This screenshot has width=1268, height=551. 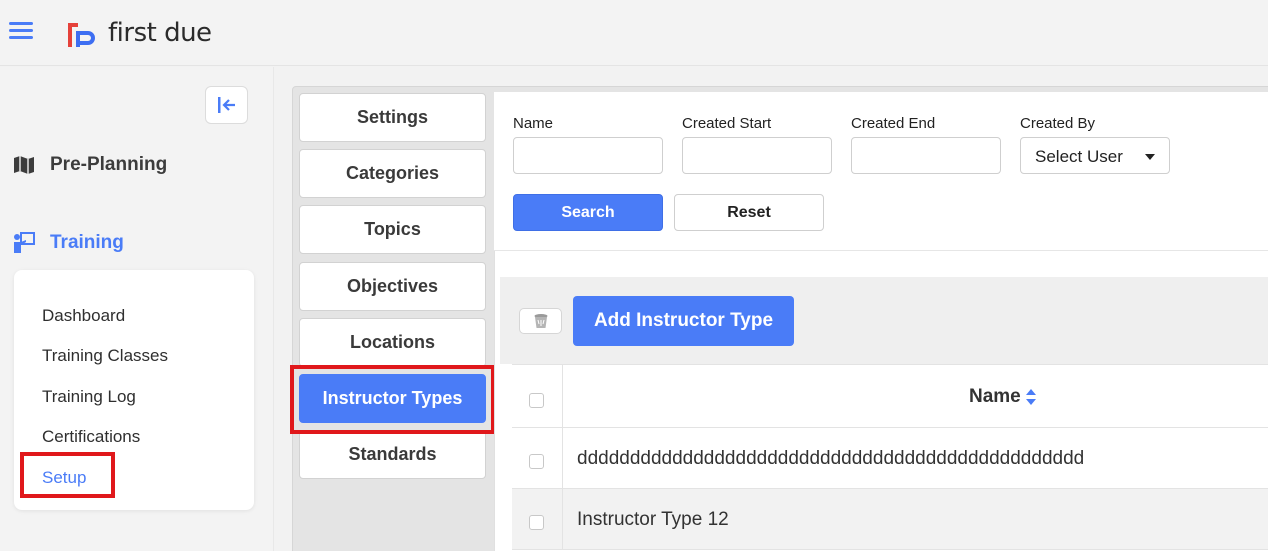 I want to click on tab-topics: Topics, so click(x=392, y=229).